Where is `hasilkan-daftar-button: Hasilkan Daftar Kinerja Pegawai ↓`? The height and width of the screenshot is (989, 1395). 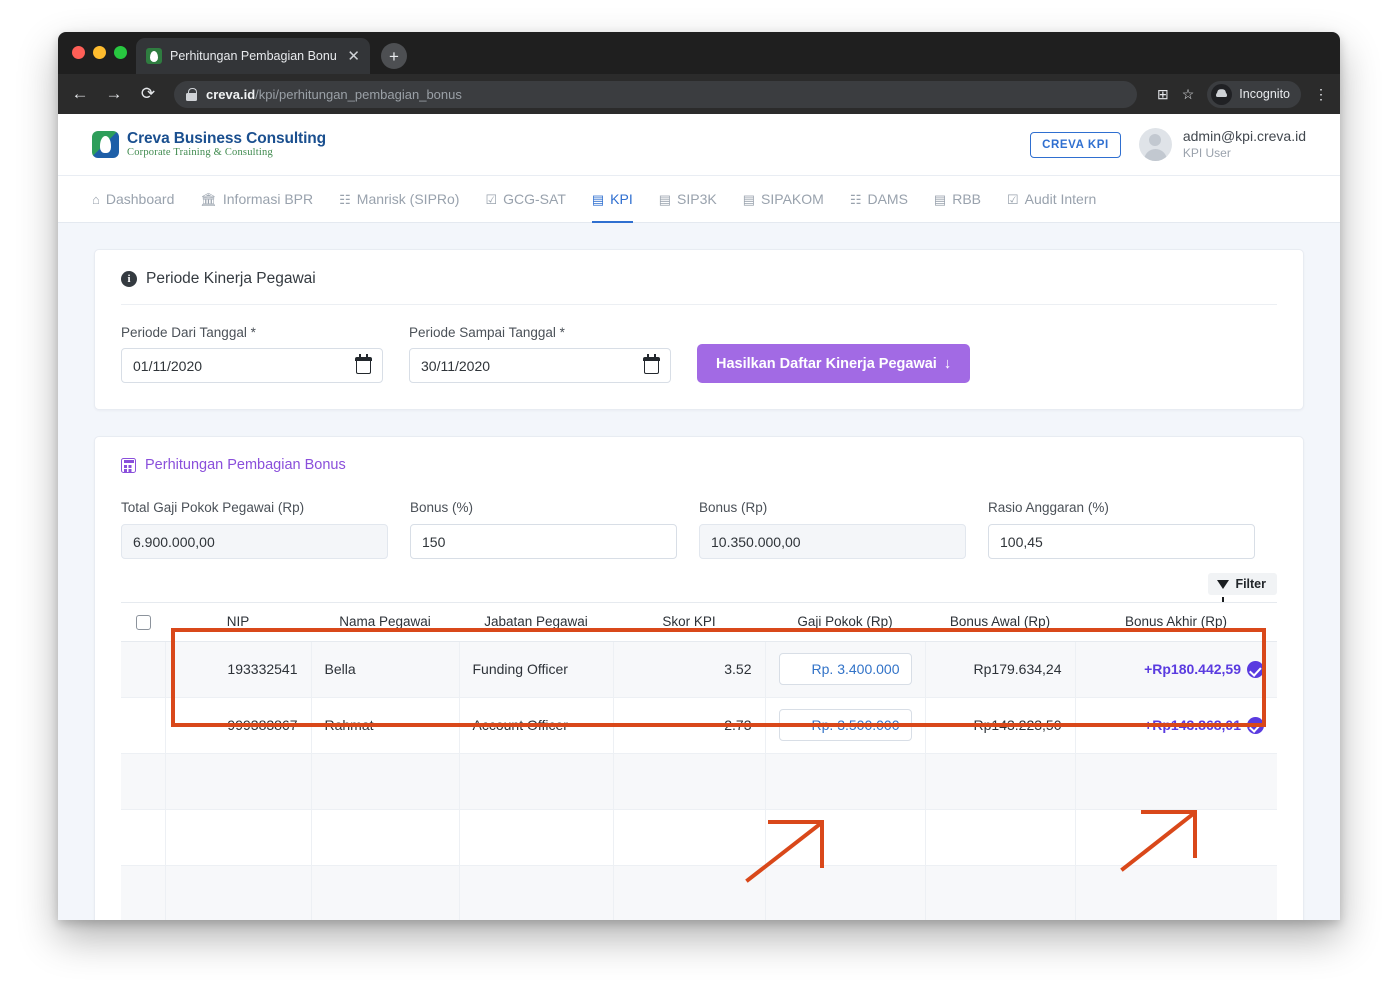
hasilkan-daftar-button: Hasilkan Daftar Kinerja Pegawai ↓ is located at coordinates (834, 363).